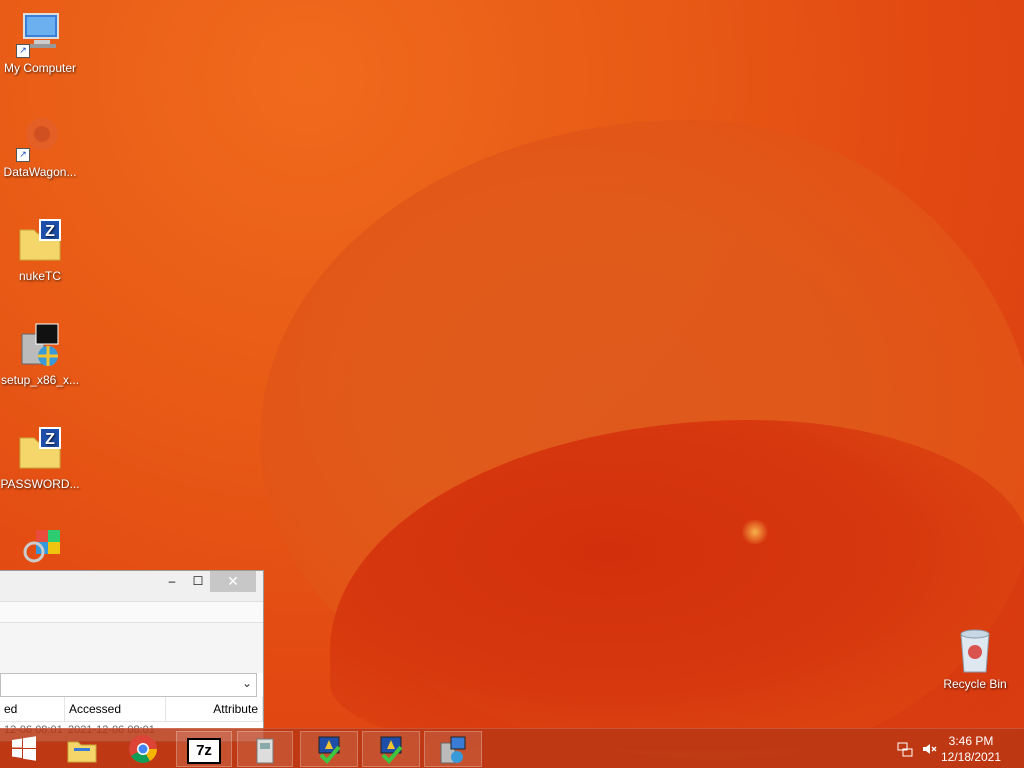 Image resolution: width=1024 pixels, height=768 pixels. Describe the element at coordinates (115, 709) in the screenshot. I see `column-header-accessed: Accessed` at that location.